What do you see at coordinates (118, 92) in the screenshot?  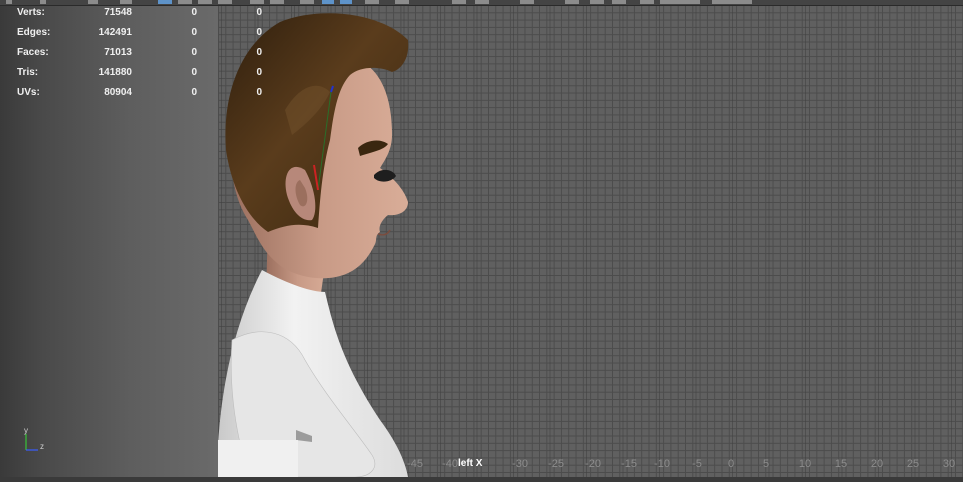 I see `hud-value-total: 80904` at bounding box center [118, 92].